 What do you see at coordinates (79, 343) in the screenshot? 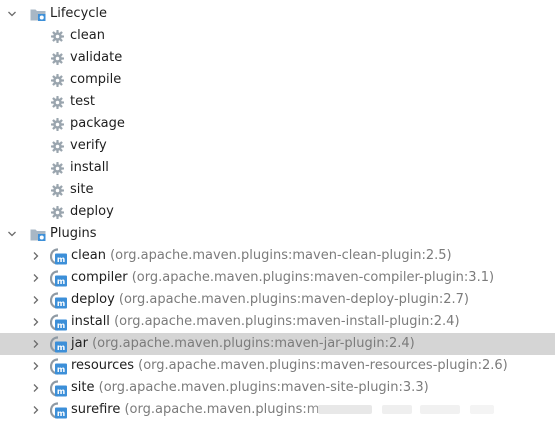
I see `plugin-name: jar` at bounding box center [79, 343].